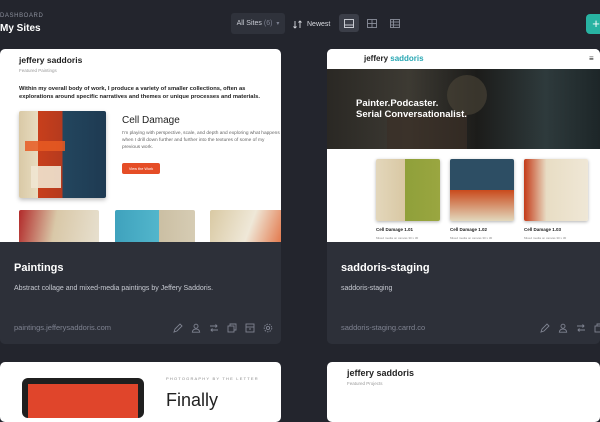 The image size is (600, 422). I want to click on sites-filter-label: All Sites, so click(249, 23).